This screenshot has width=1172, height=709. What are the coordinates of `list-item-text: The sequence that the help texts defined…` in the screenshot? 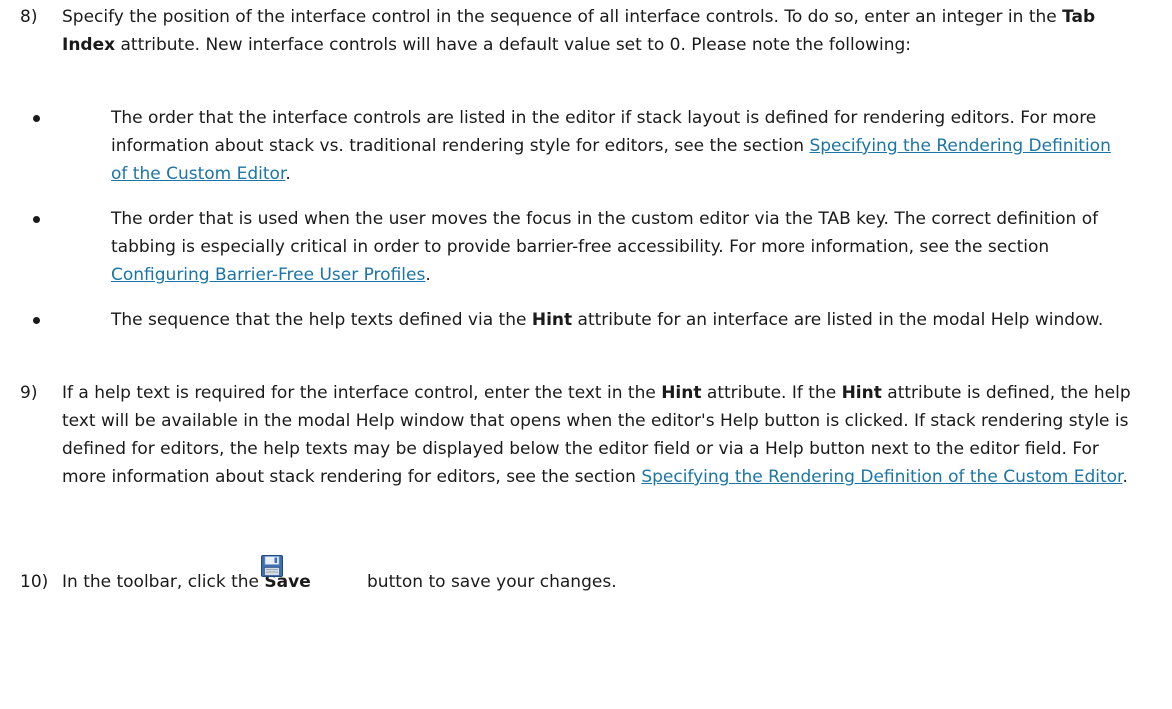 It's located at (607, 320).